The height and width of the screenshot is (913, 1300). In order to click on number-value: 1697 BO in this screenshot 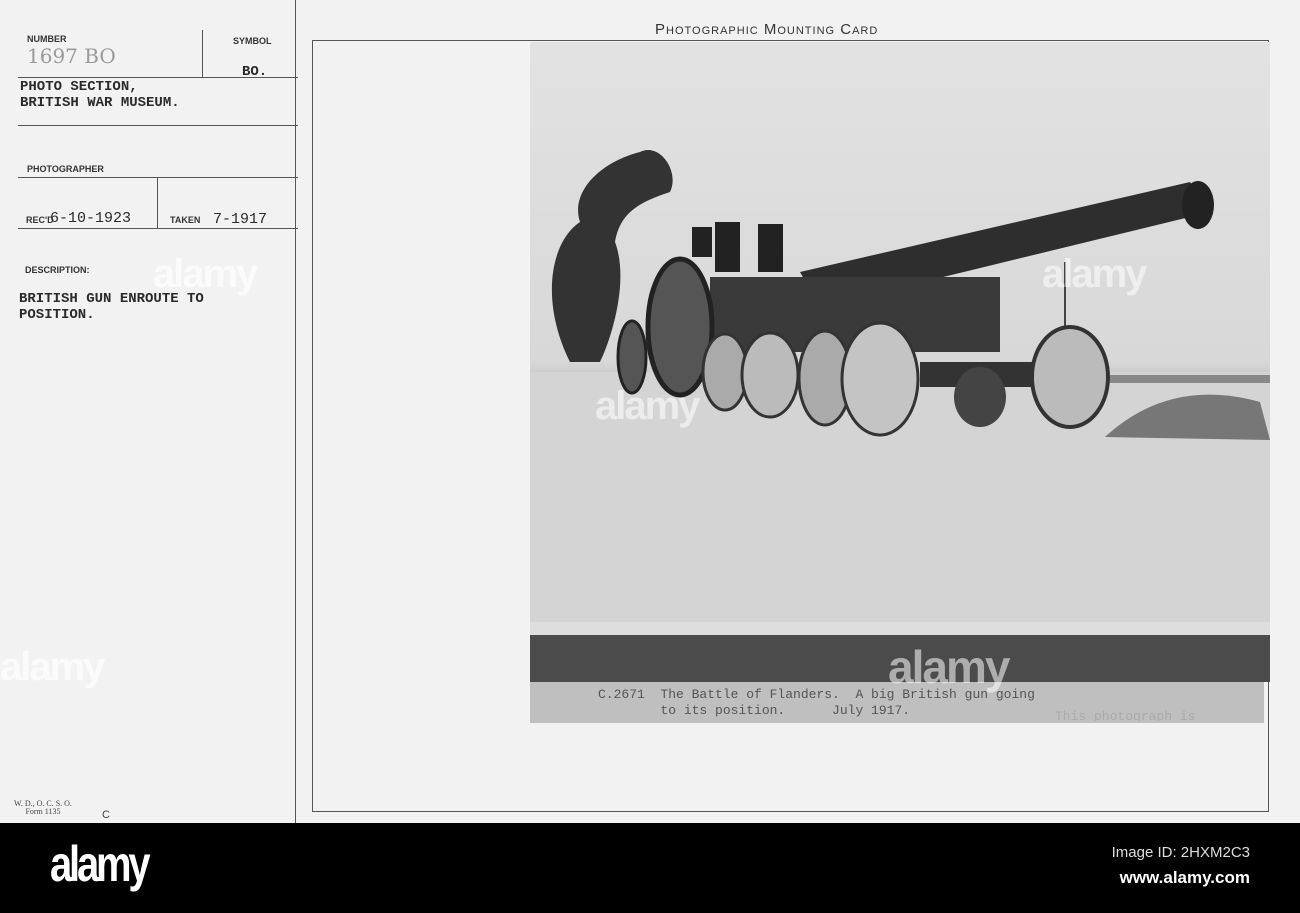, I will do `click(71, 56)`.